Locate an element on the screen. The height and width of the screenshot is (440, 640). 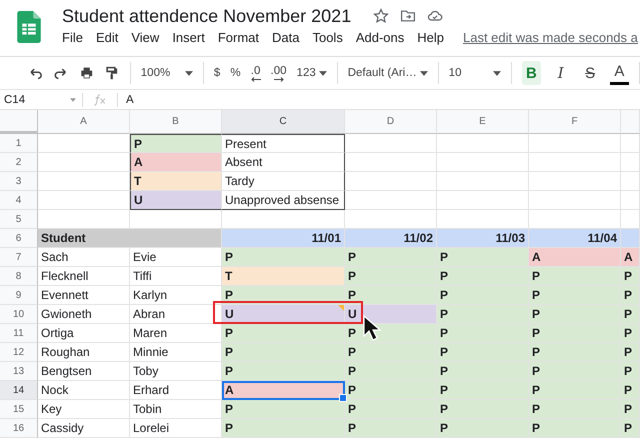
name-box: C14 is located at coordinates (41, 100).